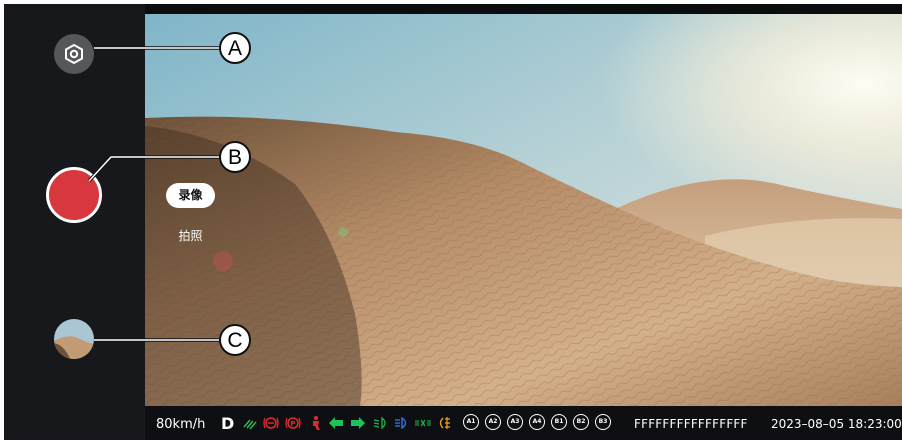 The image size is (902, 448). Describe the element at coordinates (235, 157) in the screenshot. I see `callout-b: B` at that location.